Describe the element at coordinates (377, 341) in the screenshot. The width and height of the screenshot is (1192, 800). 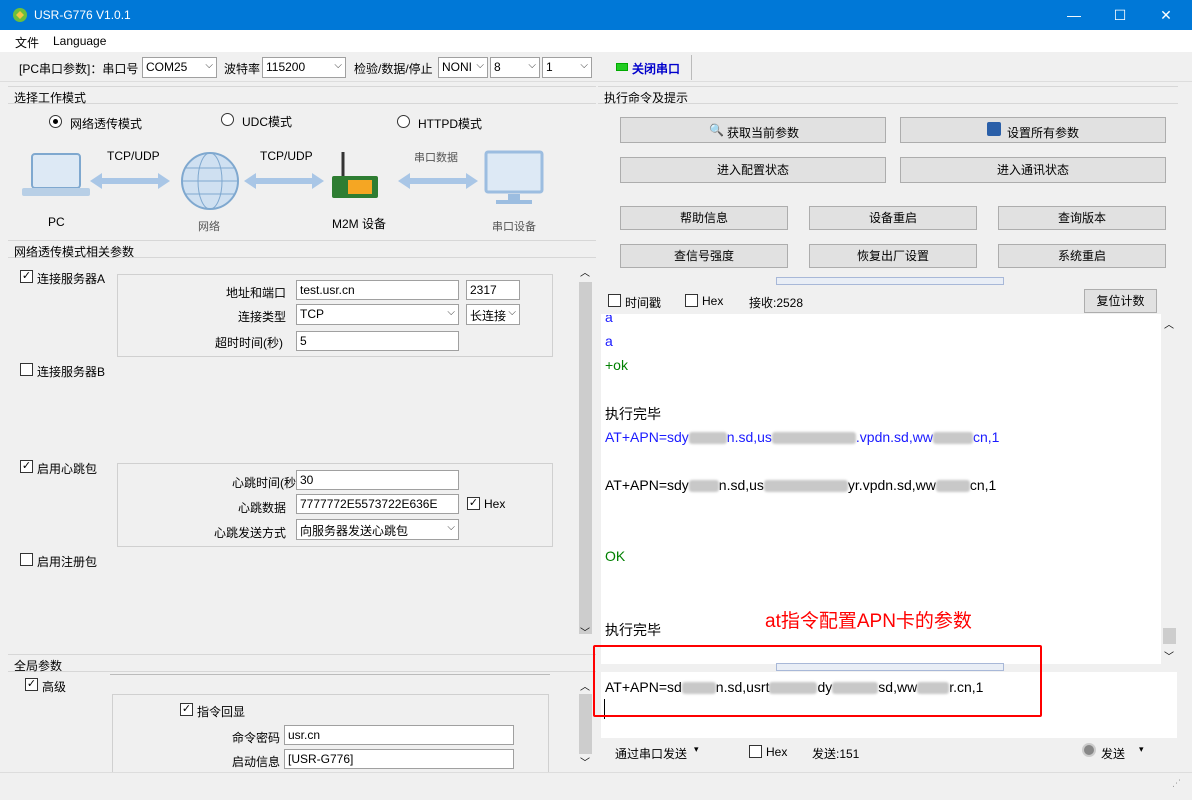
I see `timeout-input: 5` at that location.